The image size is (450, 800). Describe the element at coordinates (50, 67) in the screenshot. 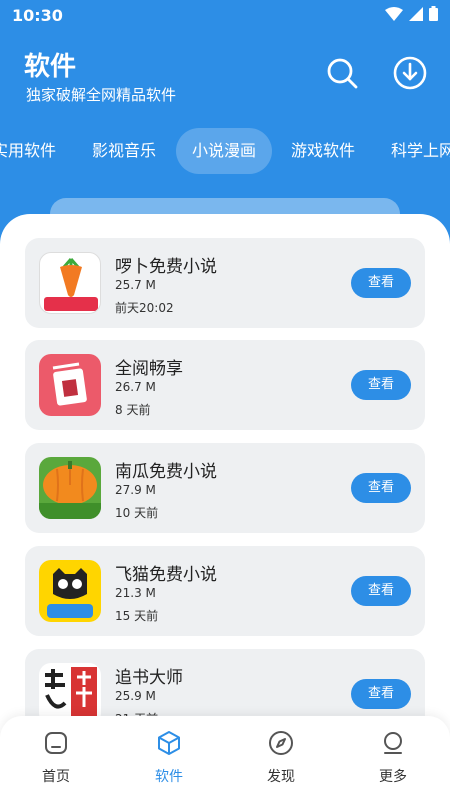

I see `page-title: 软件` at that location.